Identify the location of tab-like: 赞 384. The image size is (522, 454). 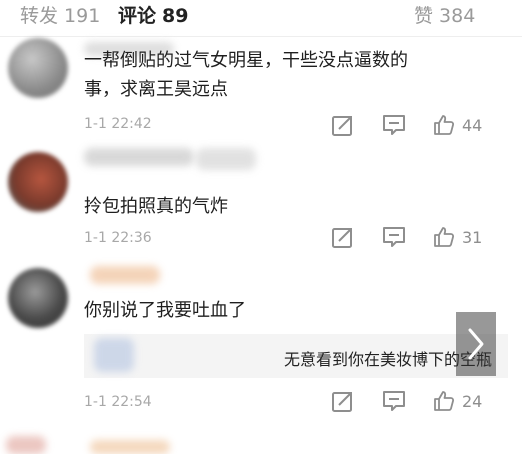
(444, 16).